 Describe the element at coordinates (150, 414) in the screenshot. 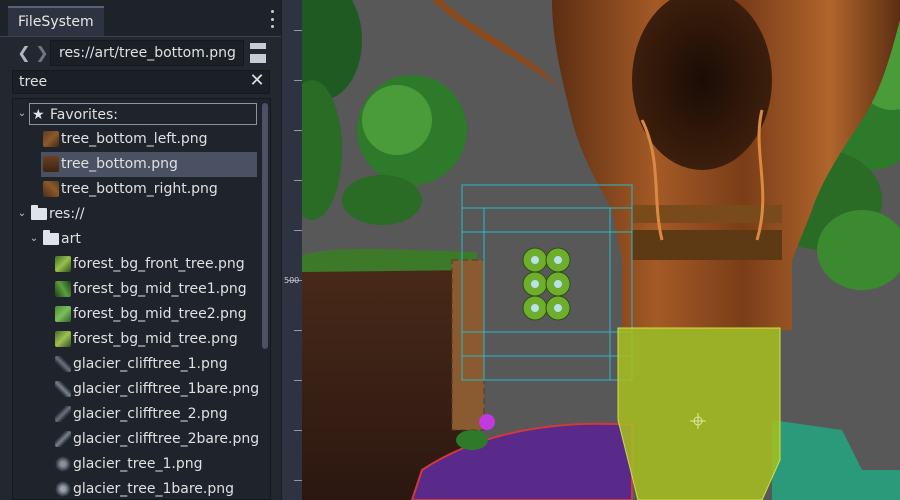

I see `file-name: glacier_clifftree_2.png` at that location.